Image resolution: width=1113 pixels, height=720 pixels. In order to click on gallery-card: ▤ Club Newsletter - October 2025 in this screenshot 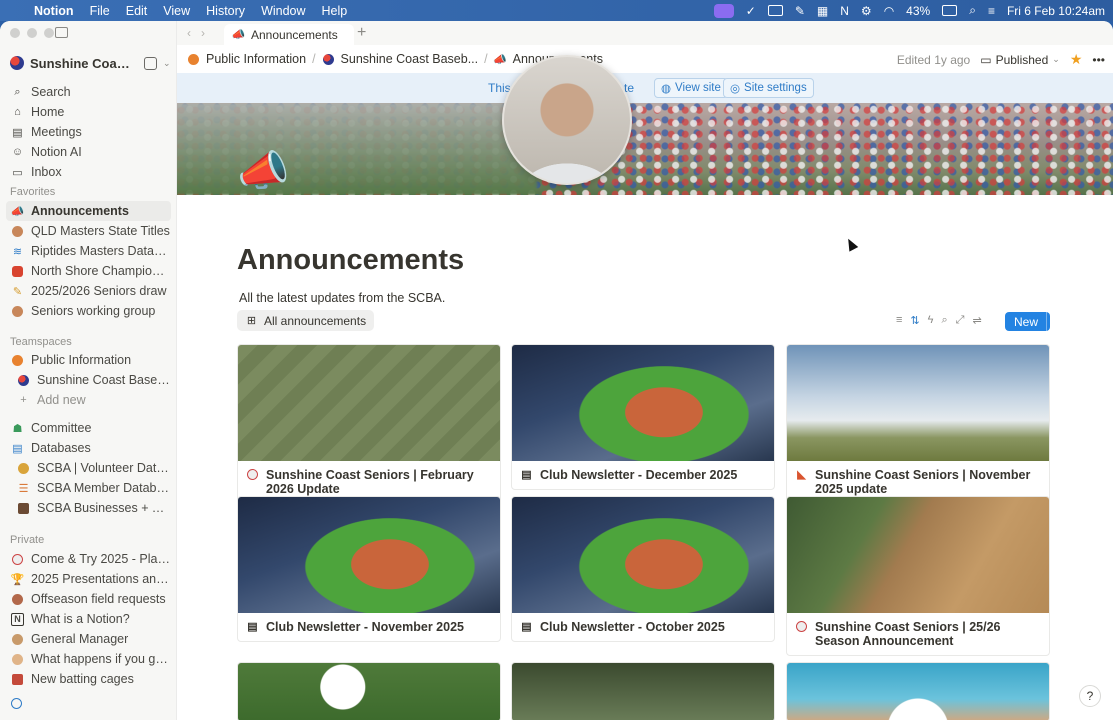, I will do `click(643, 569)`.